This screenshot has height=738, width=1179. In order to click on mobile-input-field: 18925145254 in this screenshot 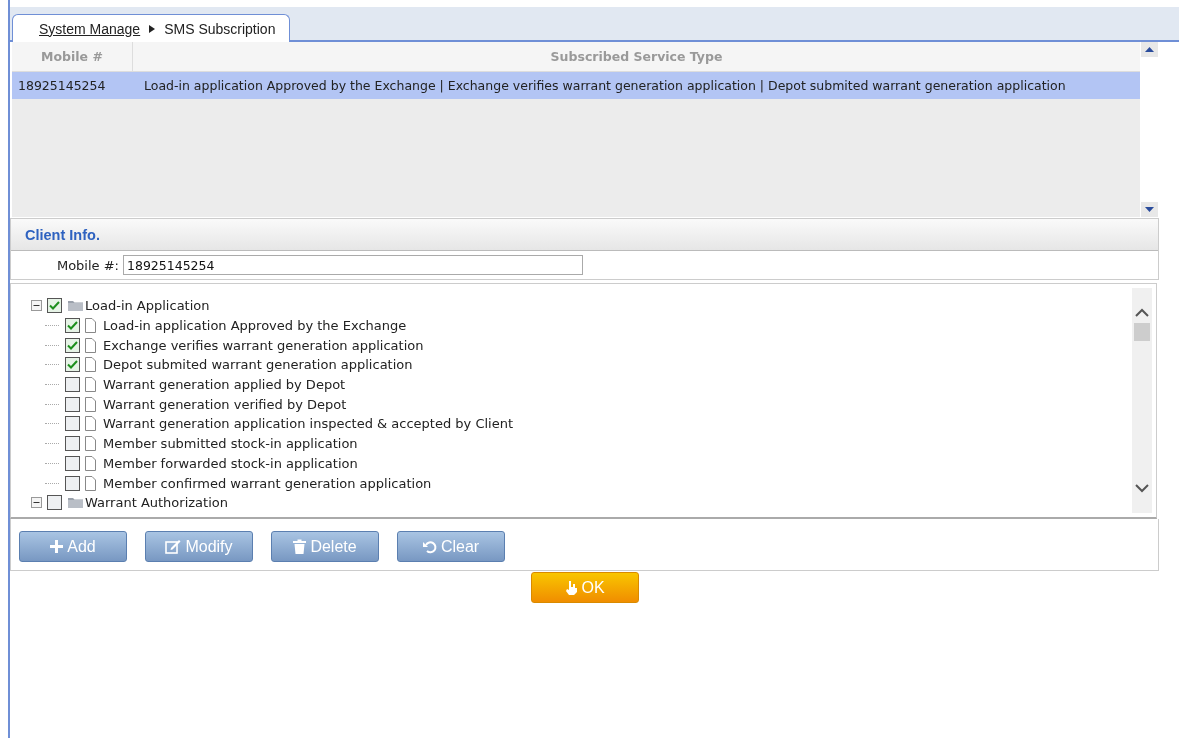, I will do `click(353, 265)`.